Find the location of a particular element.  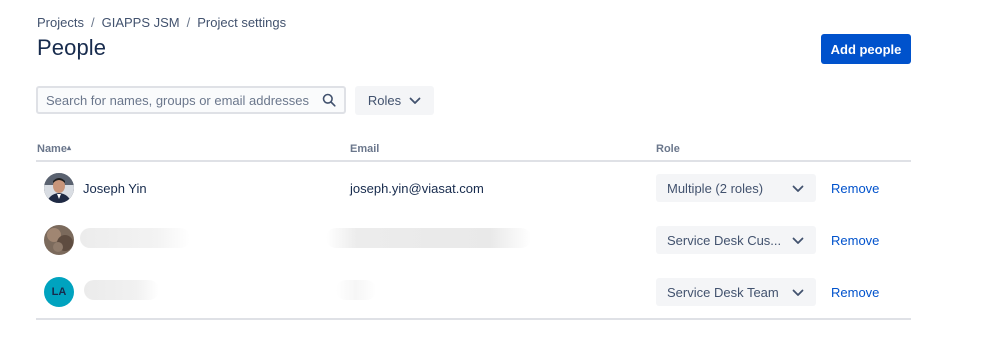

user-email: joseph.yin@viasat.com is located at coordinates (417, 188).